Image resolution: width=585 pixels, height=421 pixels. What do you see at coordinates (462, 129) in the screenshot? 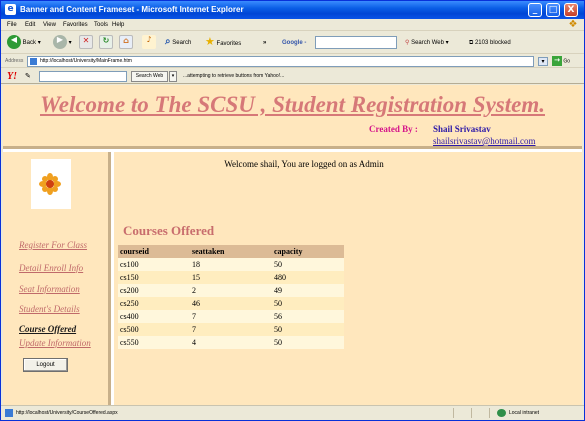
I see `author-name: Shail Srivastav` at bounding box center [462, 129].